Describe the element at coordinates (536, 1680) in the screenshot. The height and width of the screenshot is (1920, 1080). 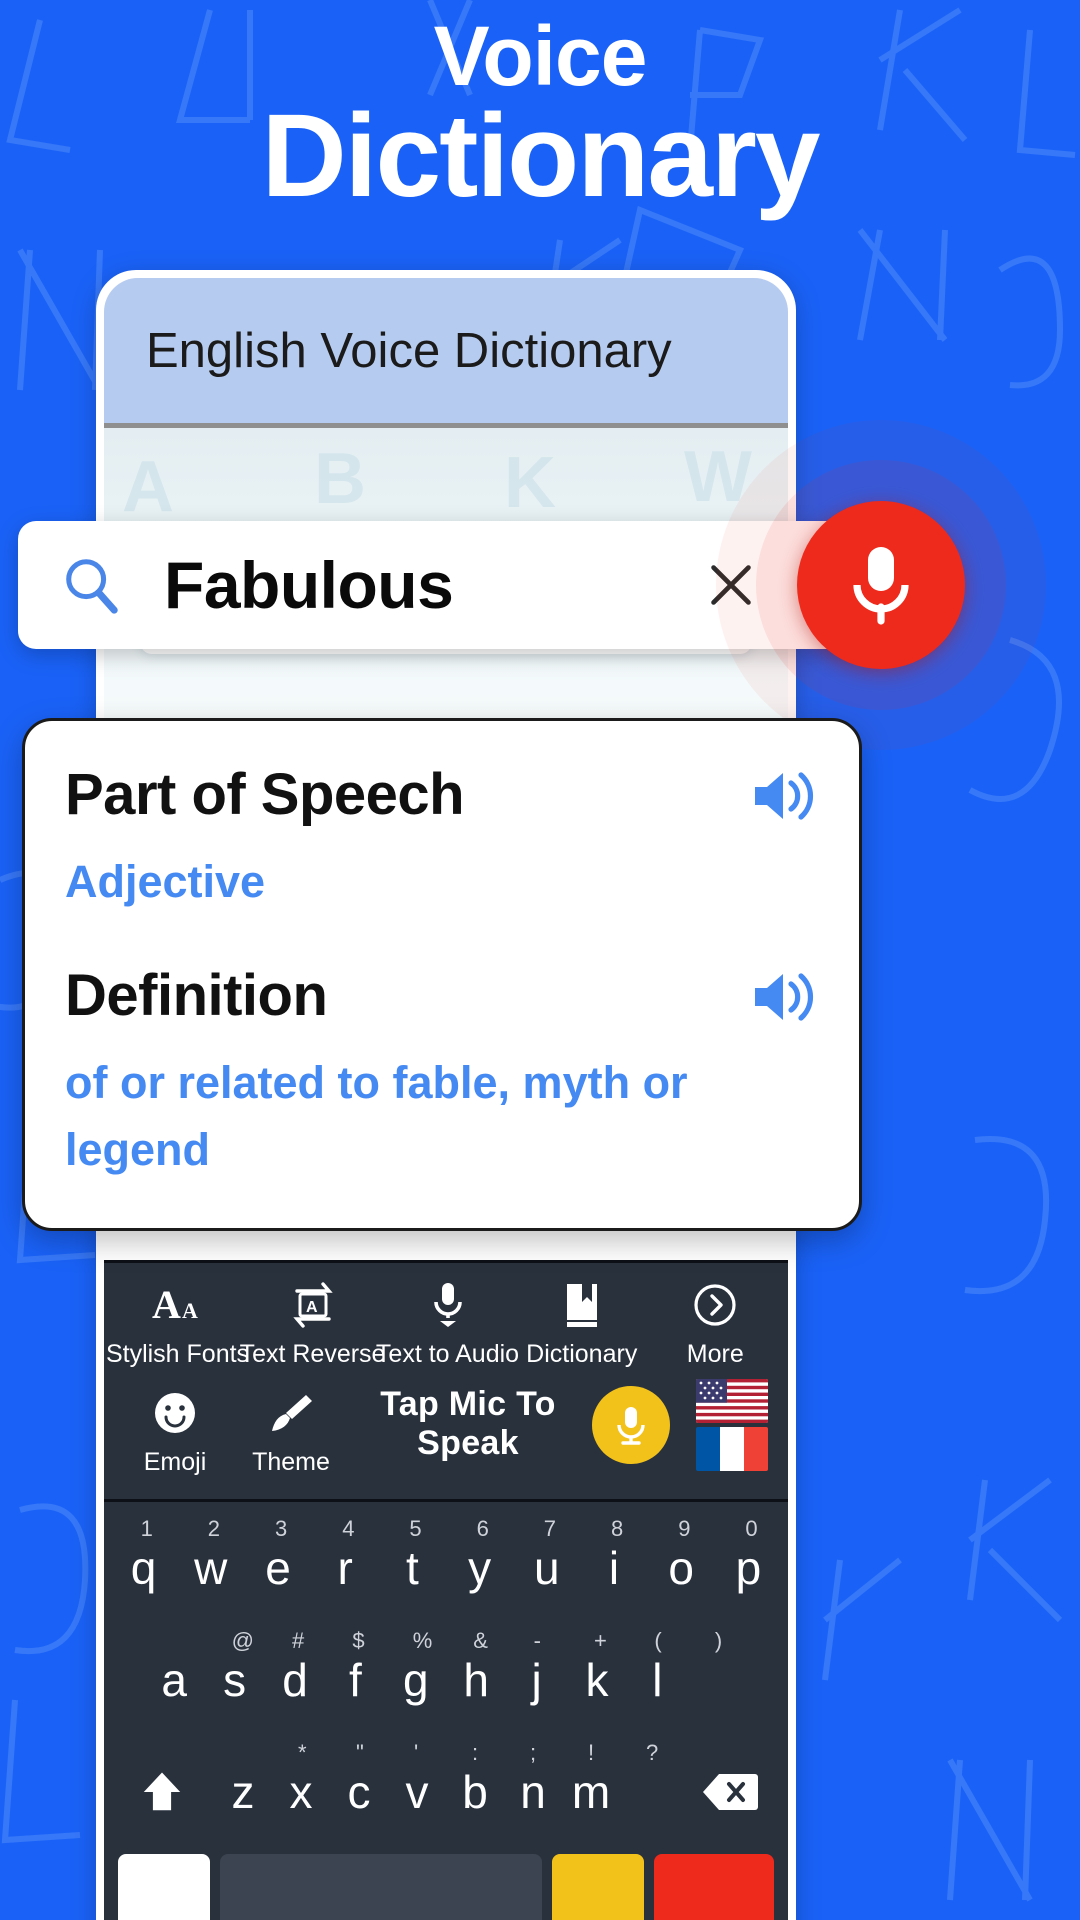
I see `keyboard-key: -j` at that location.